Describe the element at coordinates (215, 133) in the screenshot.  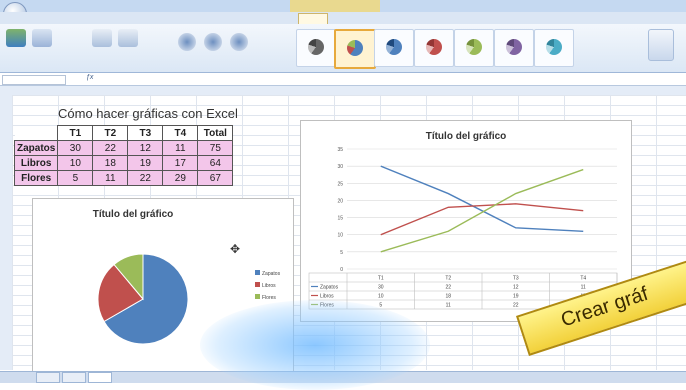
I see `table-header-cell: Total` at that location.